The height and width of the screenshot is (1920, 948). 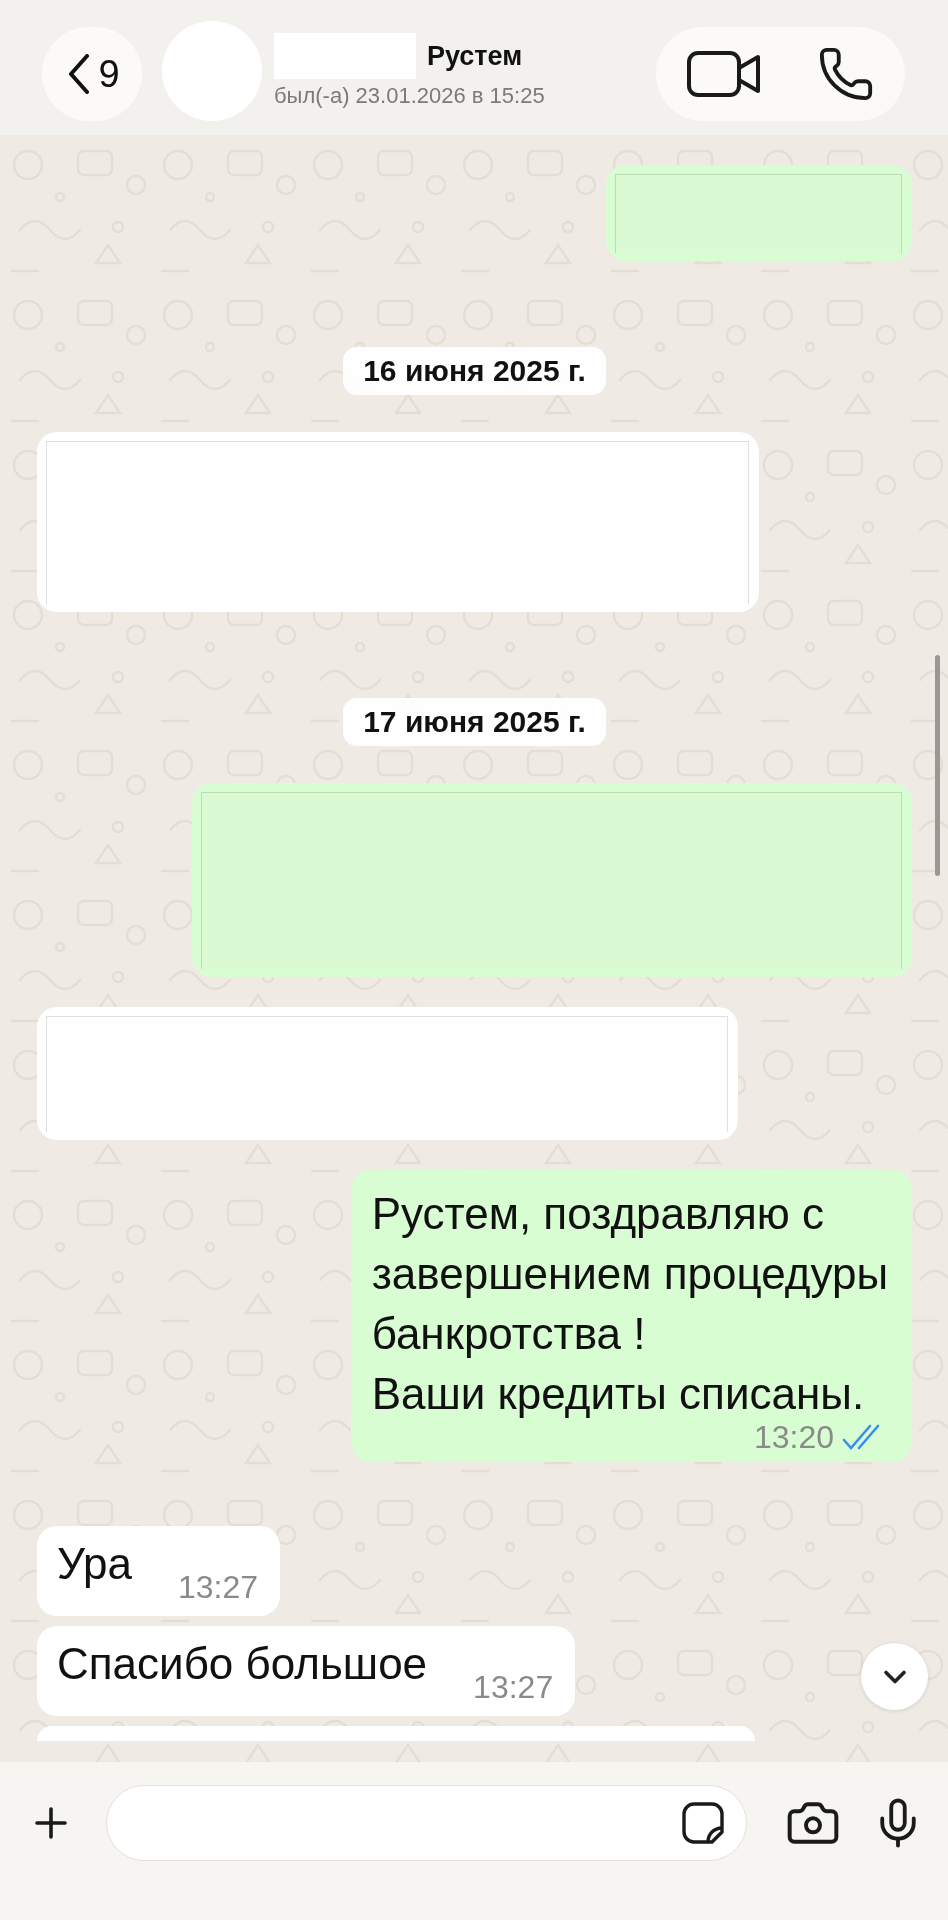 I want to click on back-button: 9, so click(x=92, y=74).